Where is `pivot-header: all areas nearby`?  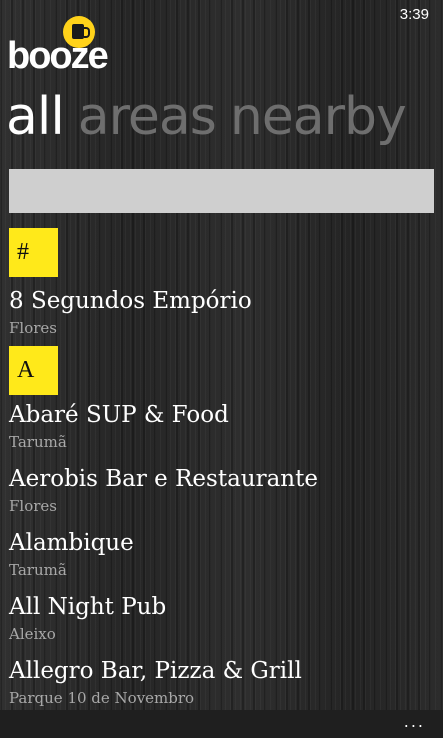
pivot-header: all areas nearby is located at coordinates (224, 117).